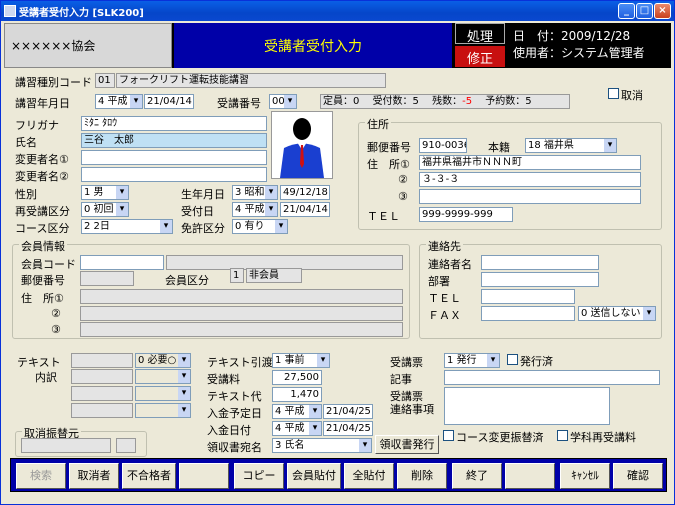  Describe the element at coordinates (283, 101) in the screenshot. I see `reception-number-field: 001` at that location.